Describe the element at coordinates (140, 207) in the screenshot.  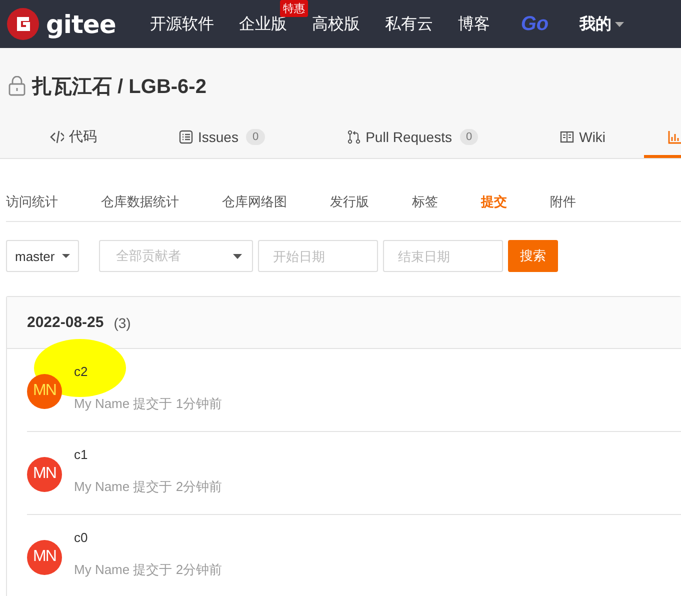
I see `sub-nav-link: 仓库数据统计` at that location.